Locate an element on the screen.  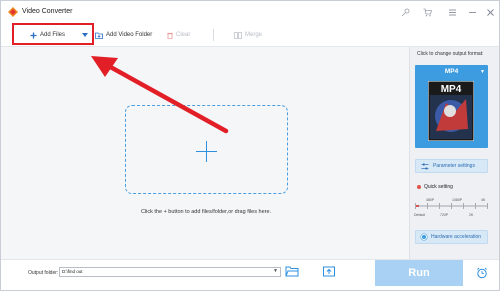
merge-icon is located at coordinates (238, 35).